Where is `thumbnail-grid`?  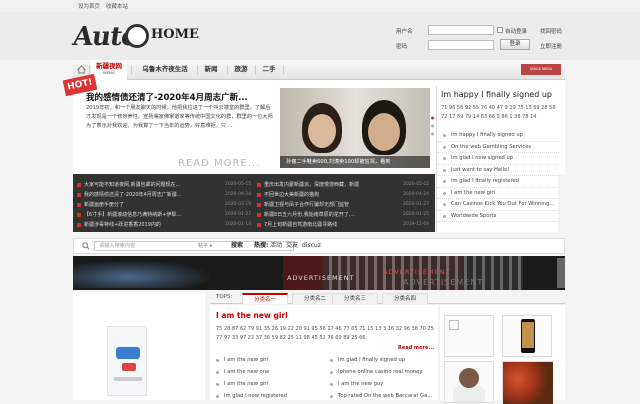 thumbnail-grid is located at coordinates (502, 354).